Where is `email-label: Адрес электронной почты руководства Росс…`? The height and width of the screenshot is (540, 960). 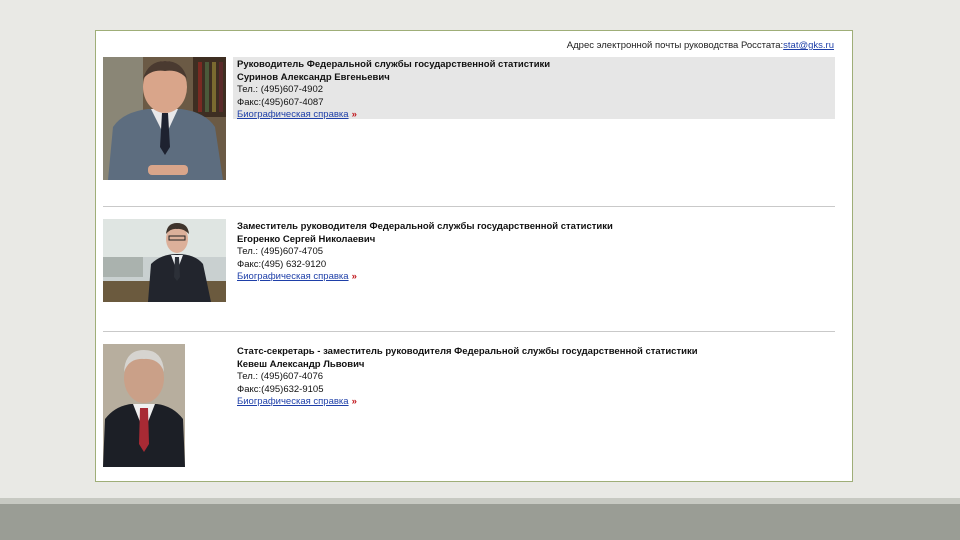
email-label: Адрес электронной почты руководства Росс… is located at coordinates (675, 45).